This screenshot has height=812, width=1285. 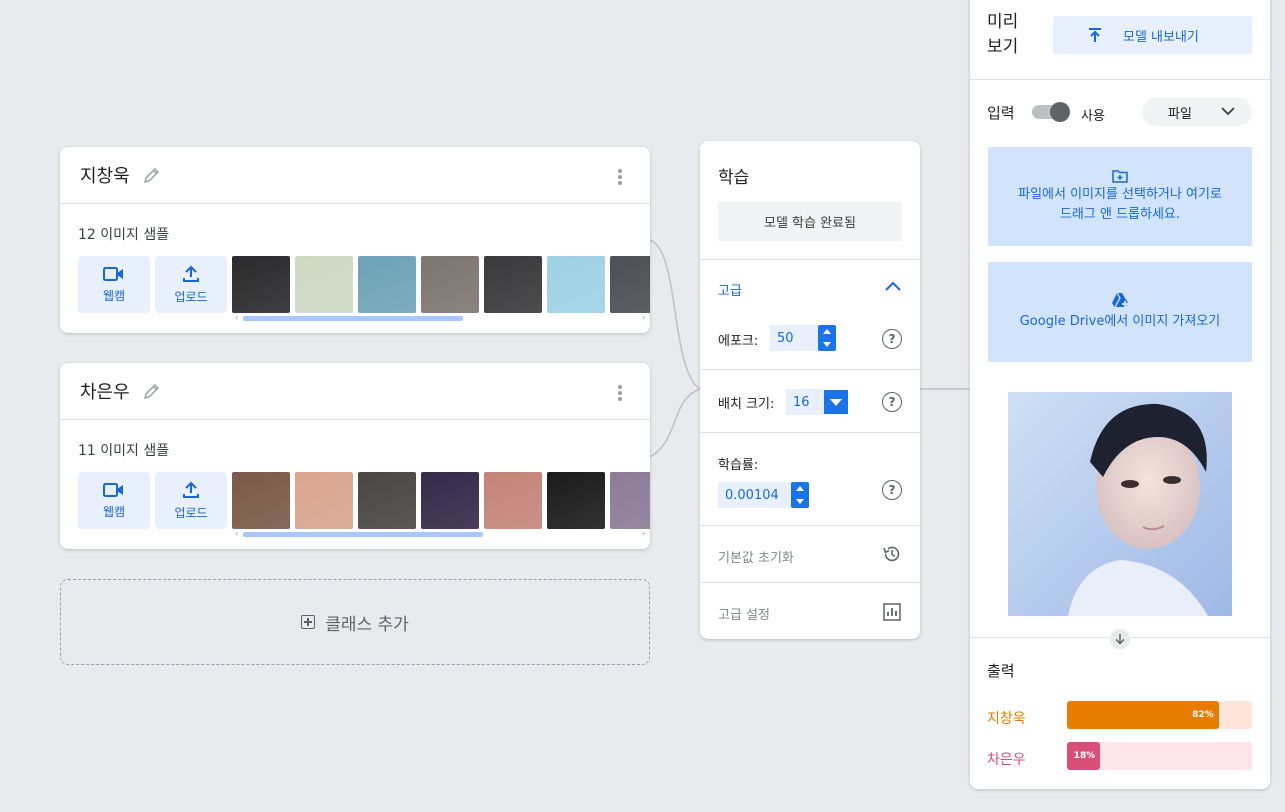 What do you see at coordinates (800, 495) in the screenshot?
I see `learning-rate-stepper` at bounding box center [800, 495].